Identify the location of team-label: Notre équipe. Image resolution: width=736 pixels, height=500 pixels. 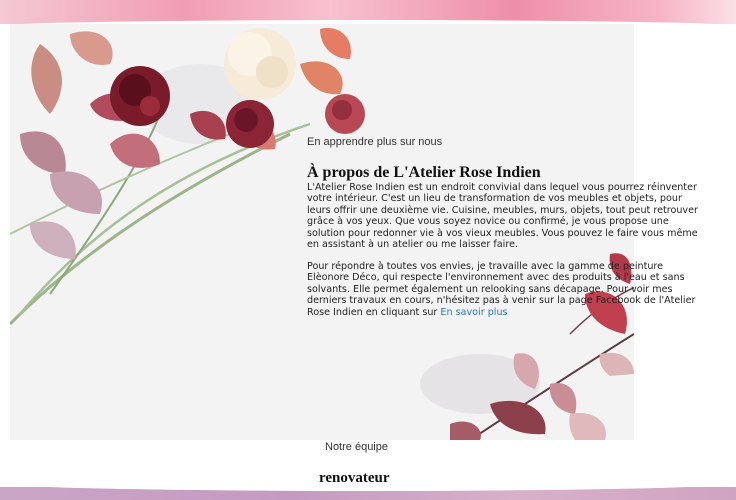
(356, 447).